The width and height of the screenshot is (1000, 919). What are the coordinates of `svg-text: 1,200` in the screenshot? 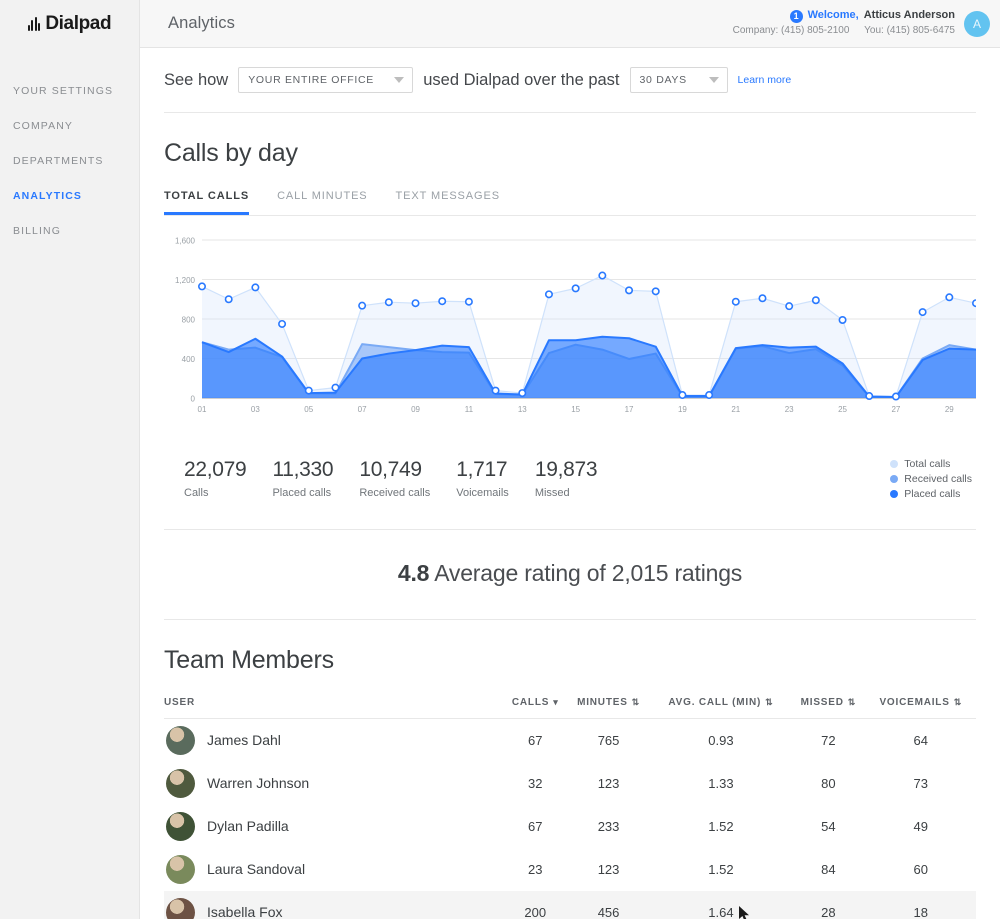 It's located at (185, 280).